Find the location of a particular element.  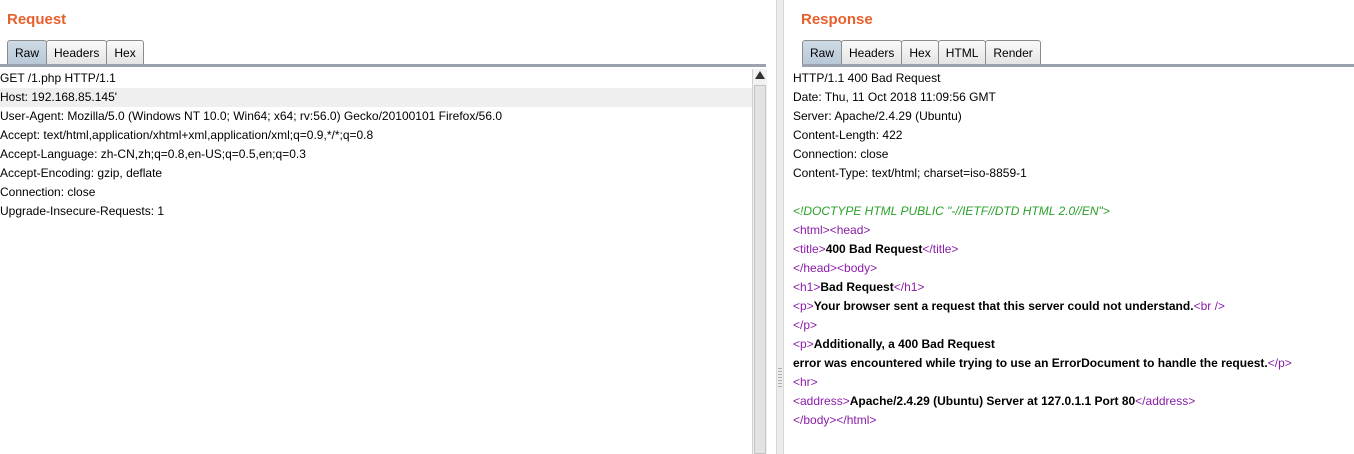

divider-grip-icon is located at coordinates (780, 378).